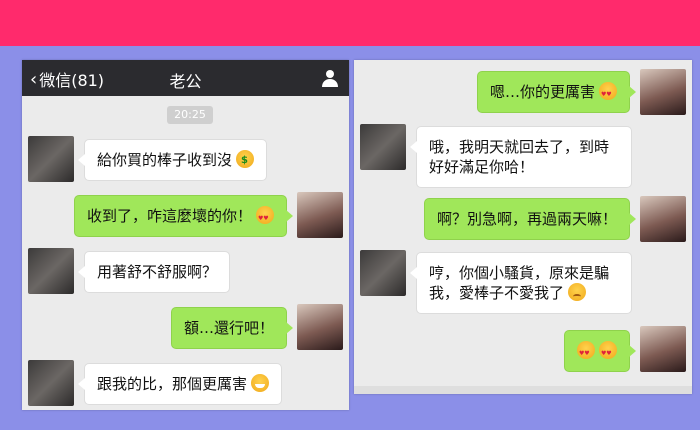 The width and height of the screenshot is (700, 430). What do you see at coordinates (172, 384) in the screenshot?
I see `message-text: 跟我的比，那個更厲害` at bounding box center [172, 384].